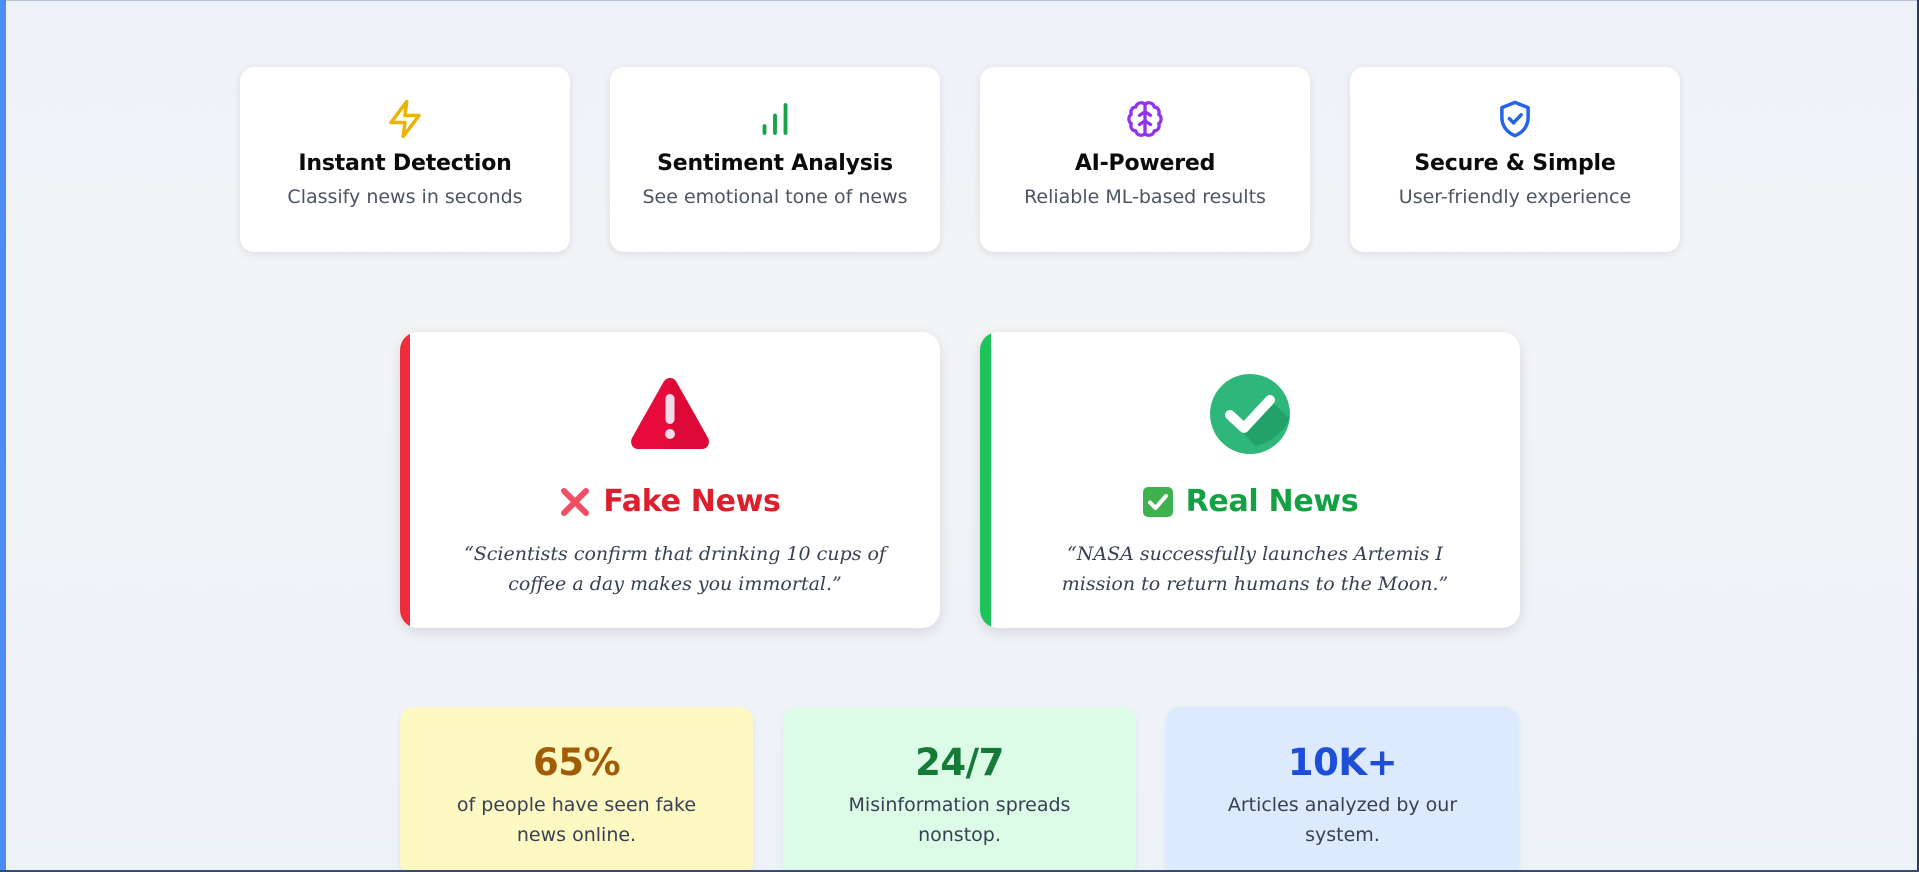  Describe the element at coordinates (670, 413) in the screenshot. I see `warning-triangle-icon` at that location.